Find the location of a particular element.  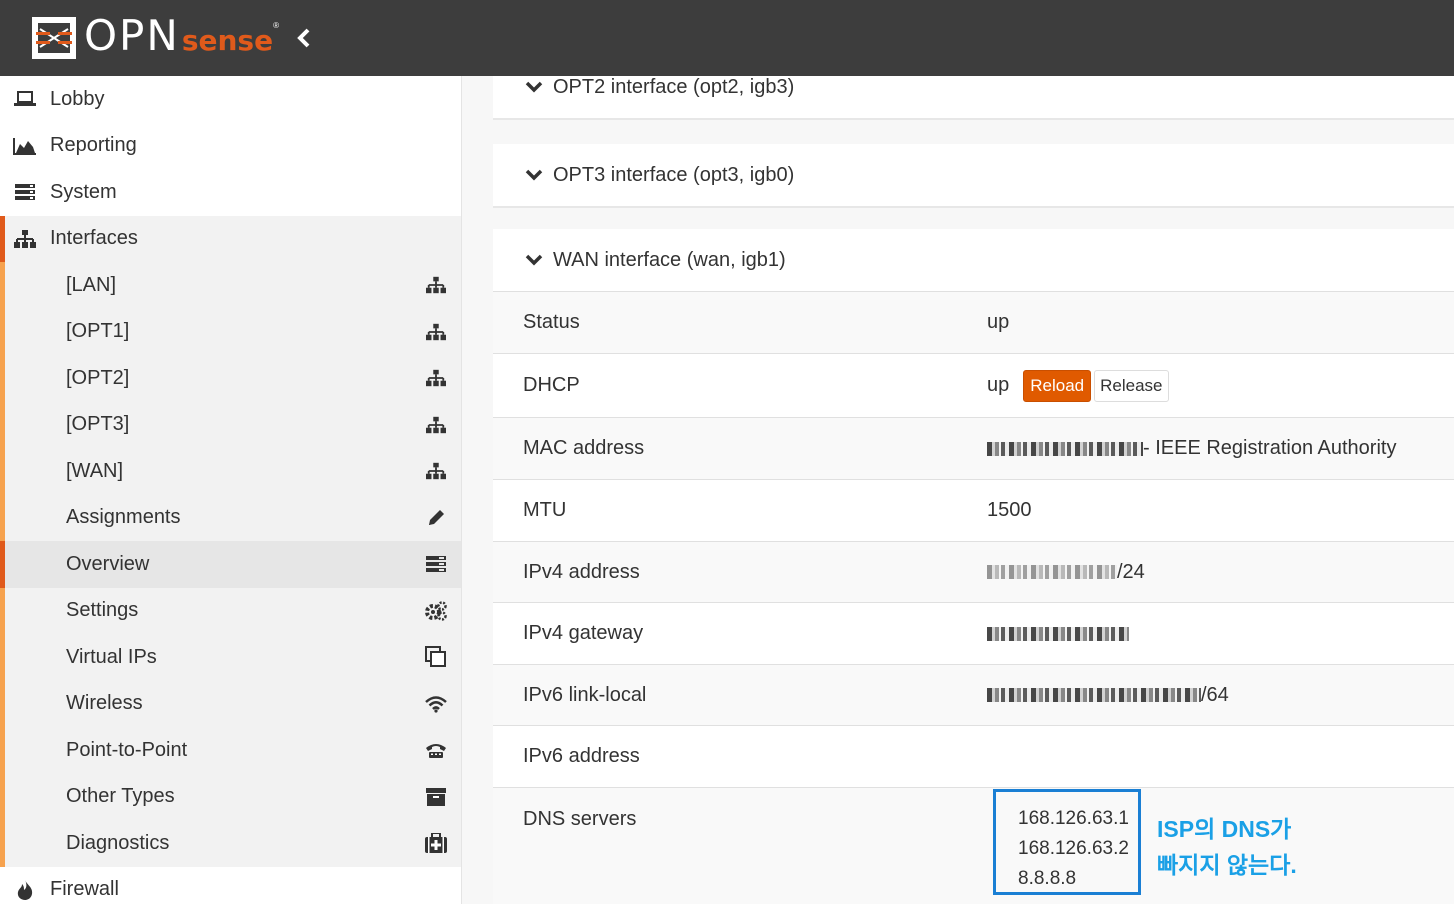

sidebar-item-opt1: [OPT1] is located at coordinates (233, 332).